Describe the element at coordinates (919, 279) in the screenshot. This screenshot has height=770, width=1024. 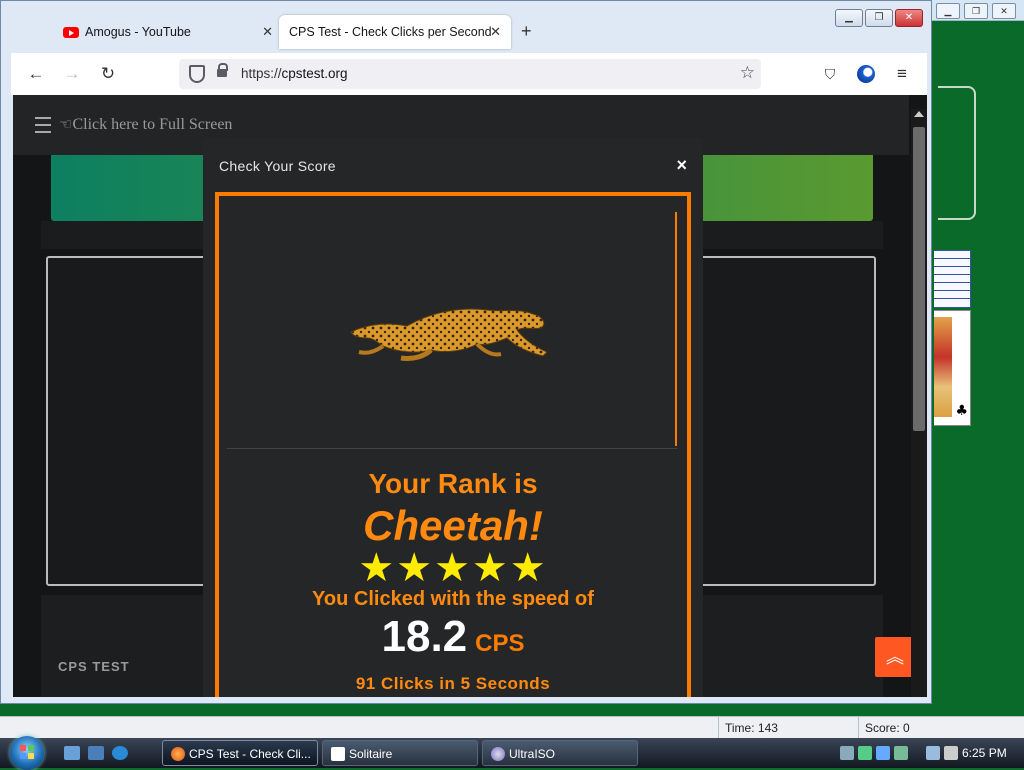
I see `scrollbar-thumb` at that location.